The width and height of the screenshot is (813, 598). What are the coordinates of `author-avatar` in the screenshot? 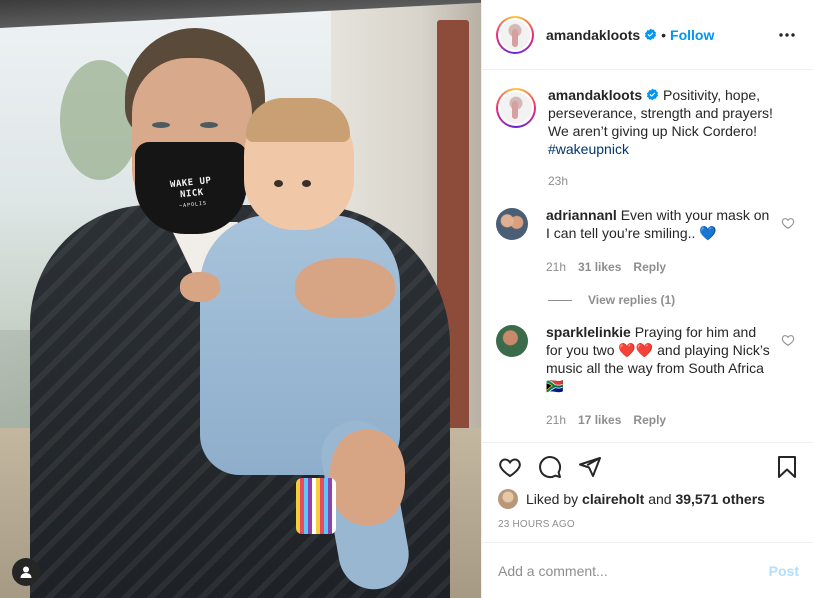 It's located at (515, 34).